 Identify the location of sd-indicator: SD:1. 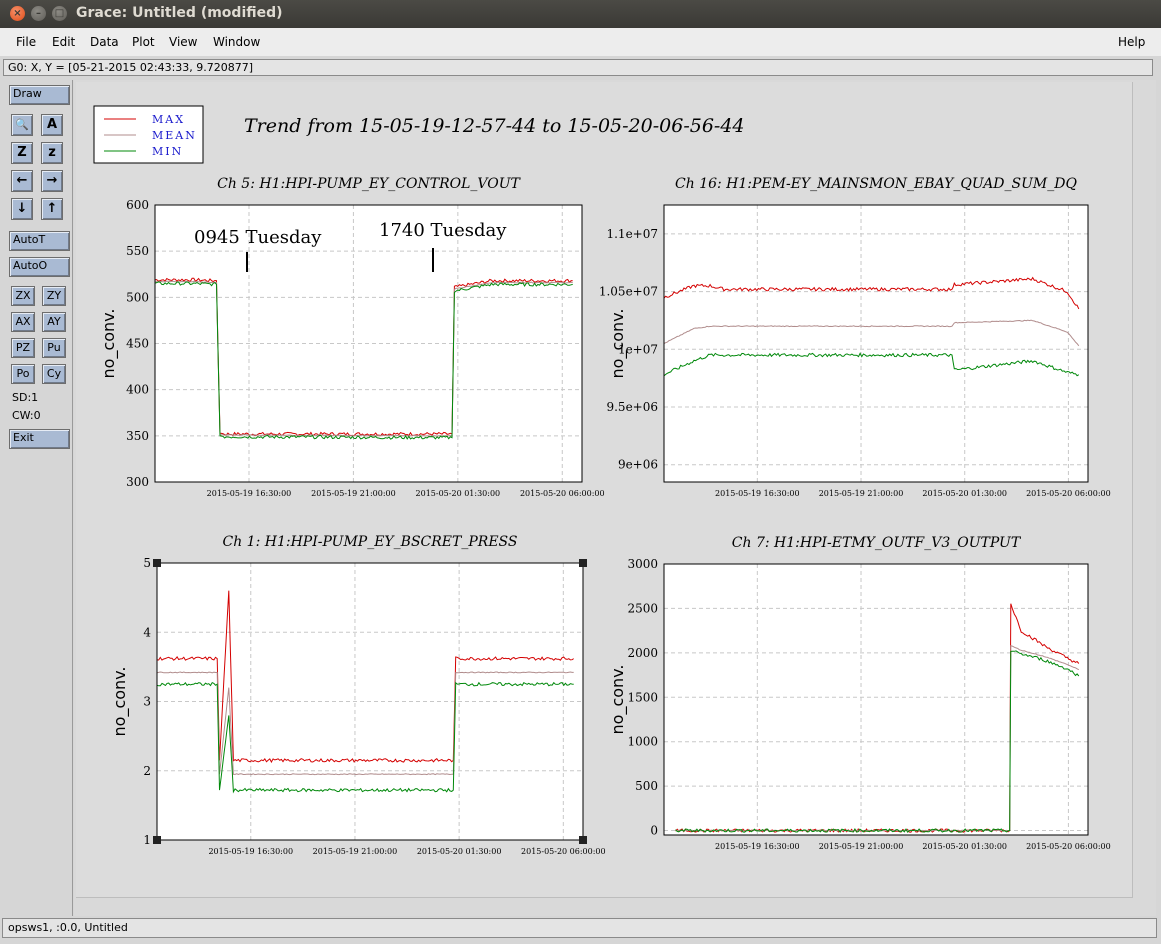
(25, 397).